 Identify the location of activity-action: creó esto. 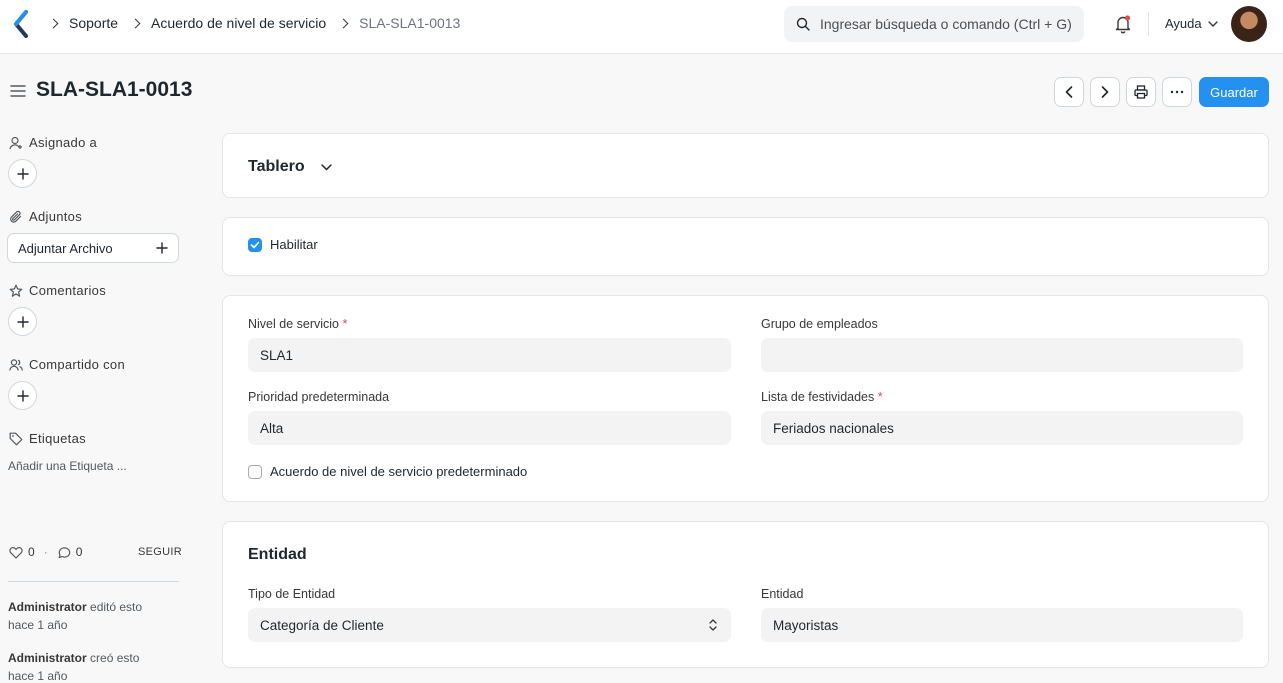
(115, 658).